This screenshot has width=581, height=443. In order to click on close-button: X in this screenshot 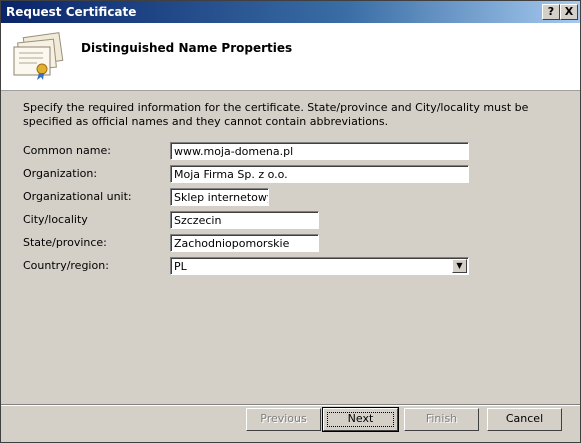, I will do `click(569, 12)`.